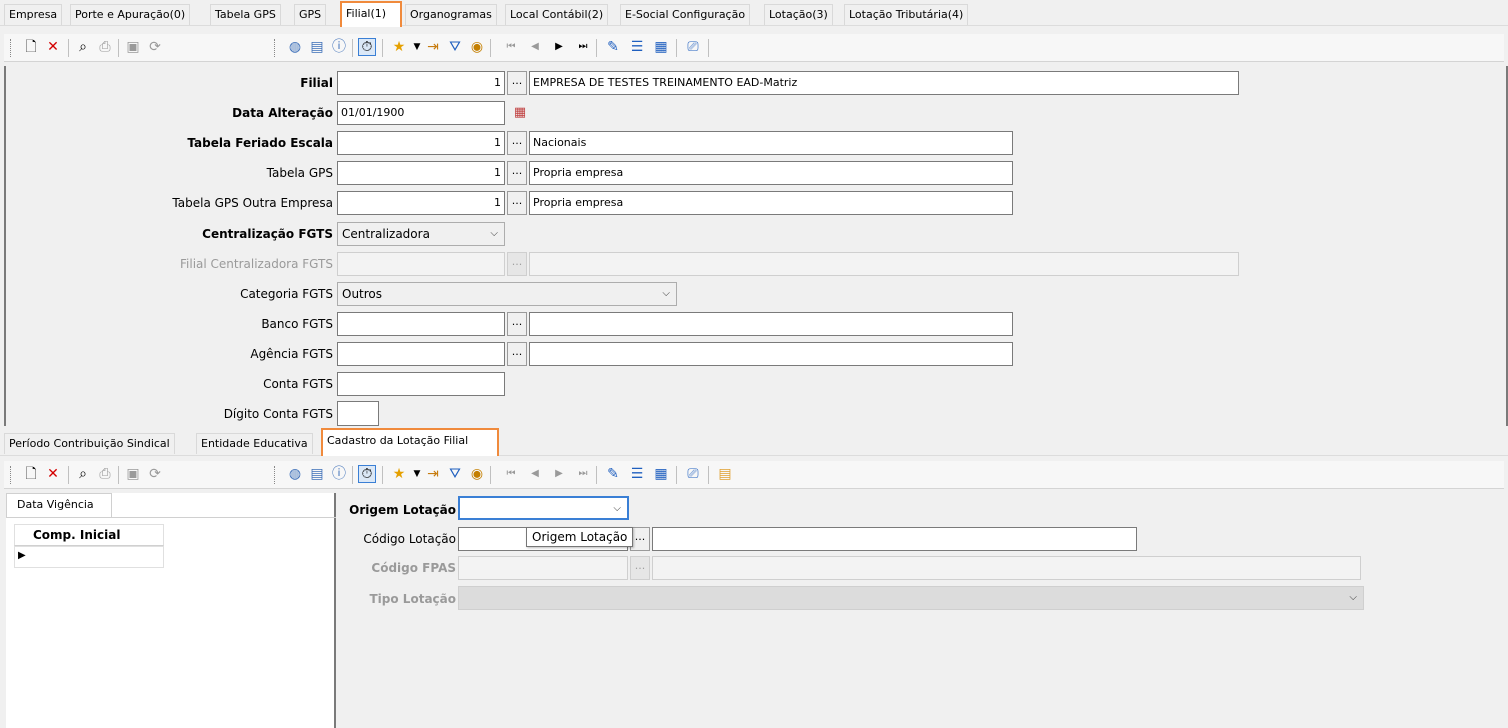  What do you see at coordinates (507, 294) in the screenshot?
I see `categoria-select: Outros ⌵` at bounding box center [507, 294].